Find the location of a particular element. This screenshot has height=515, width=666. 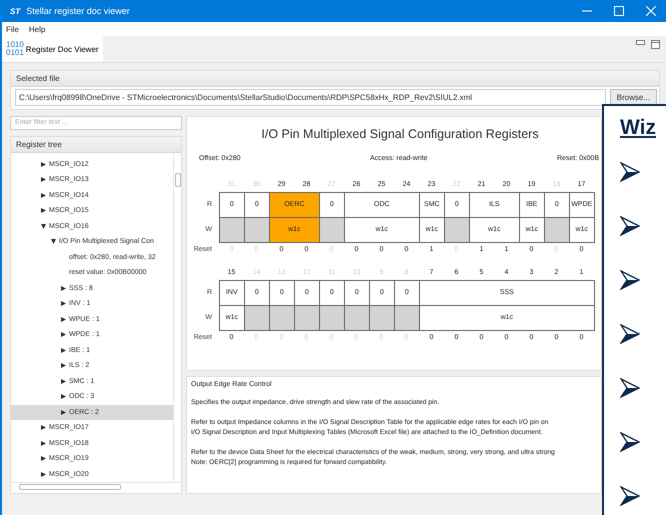

binary-icon: 1010 0101 is located at coordinates (15, 49).